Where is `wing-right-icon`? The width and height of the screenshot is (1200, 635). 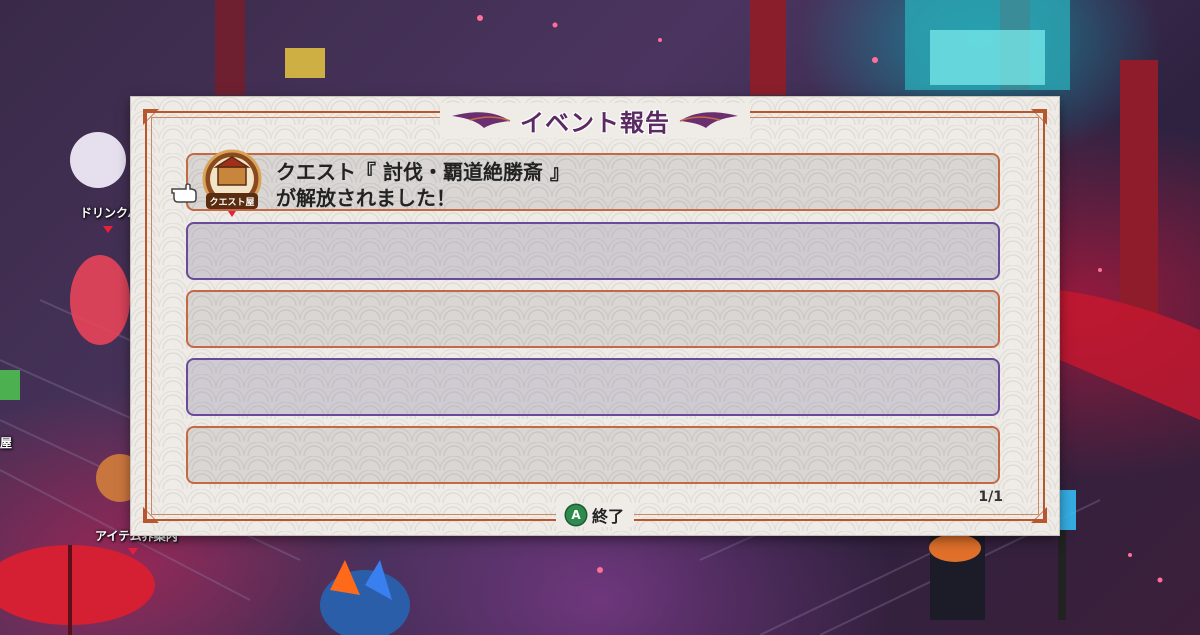 wing-right-icon is located at coordinates (708, 119).